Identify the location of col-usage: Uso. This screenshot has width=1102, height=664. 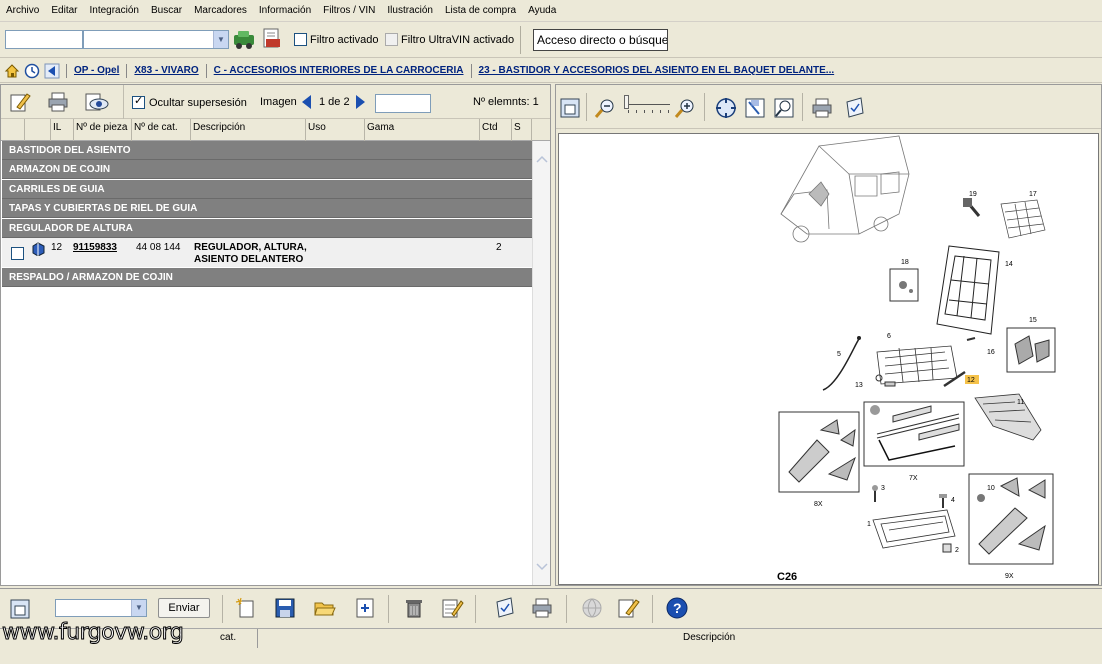
(335, 130).